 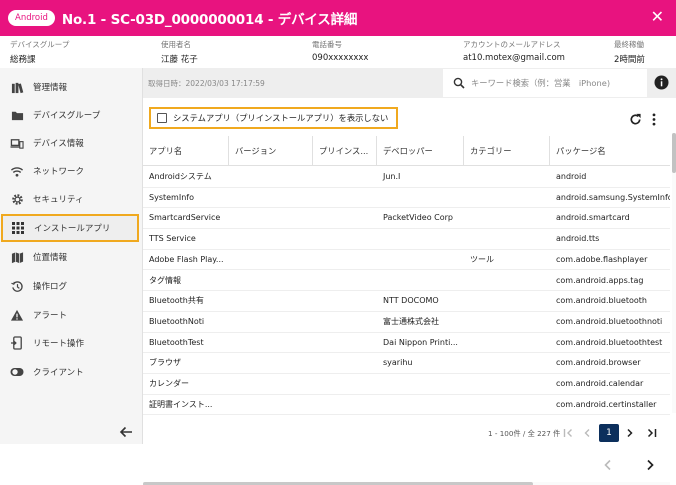 I want to click on table-row: Androidシステム Jun.I android, so click(x=406, y=177).